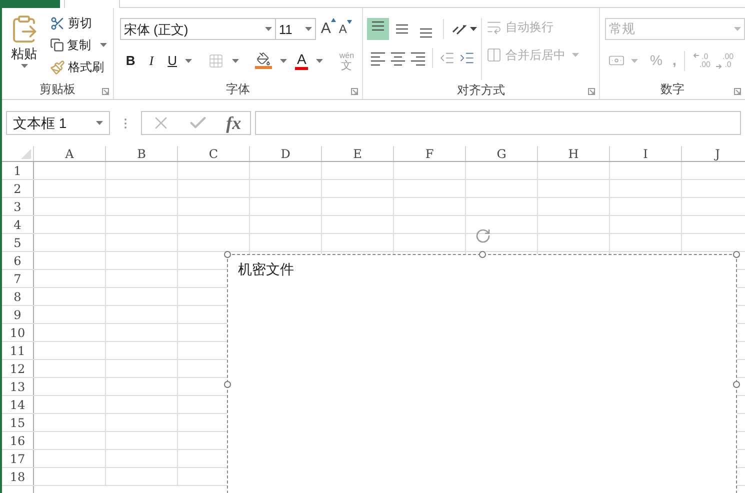 This screenshot has height=493, width=745. I want to click on row-header: 16, so click(18, 440).